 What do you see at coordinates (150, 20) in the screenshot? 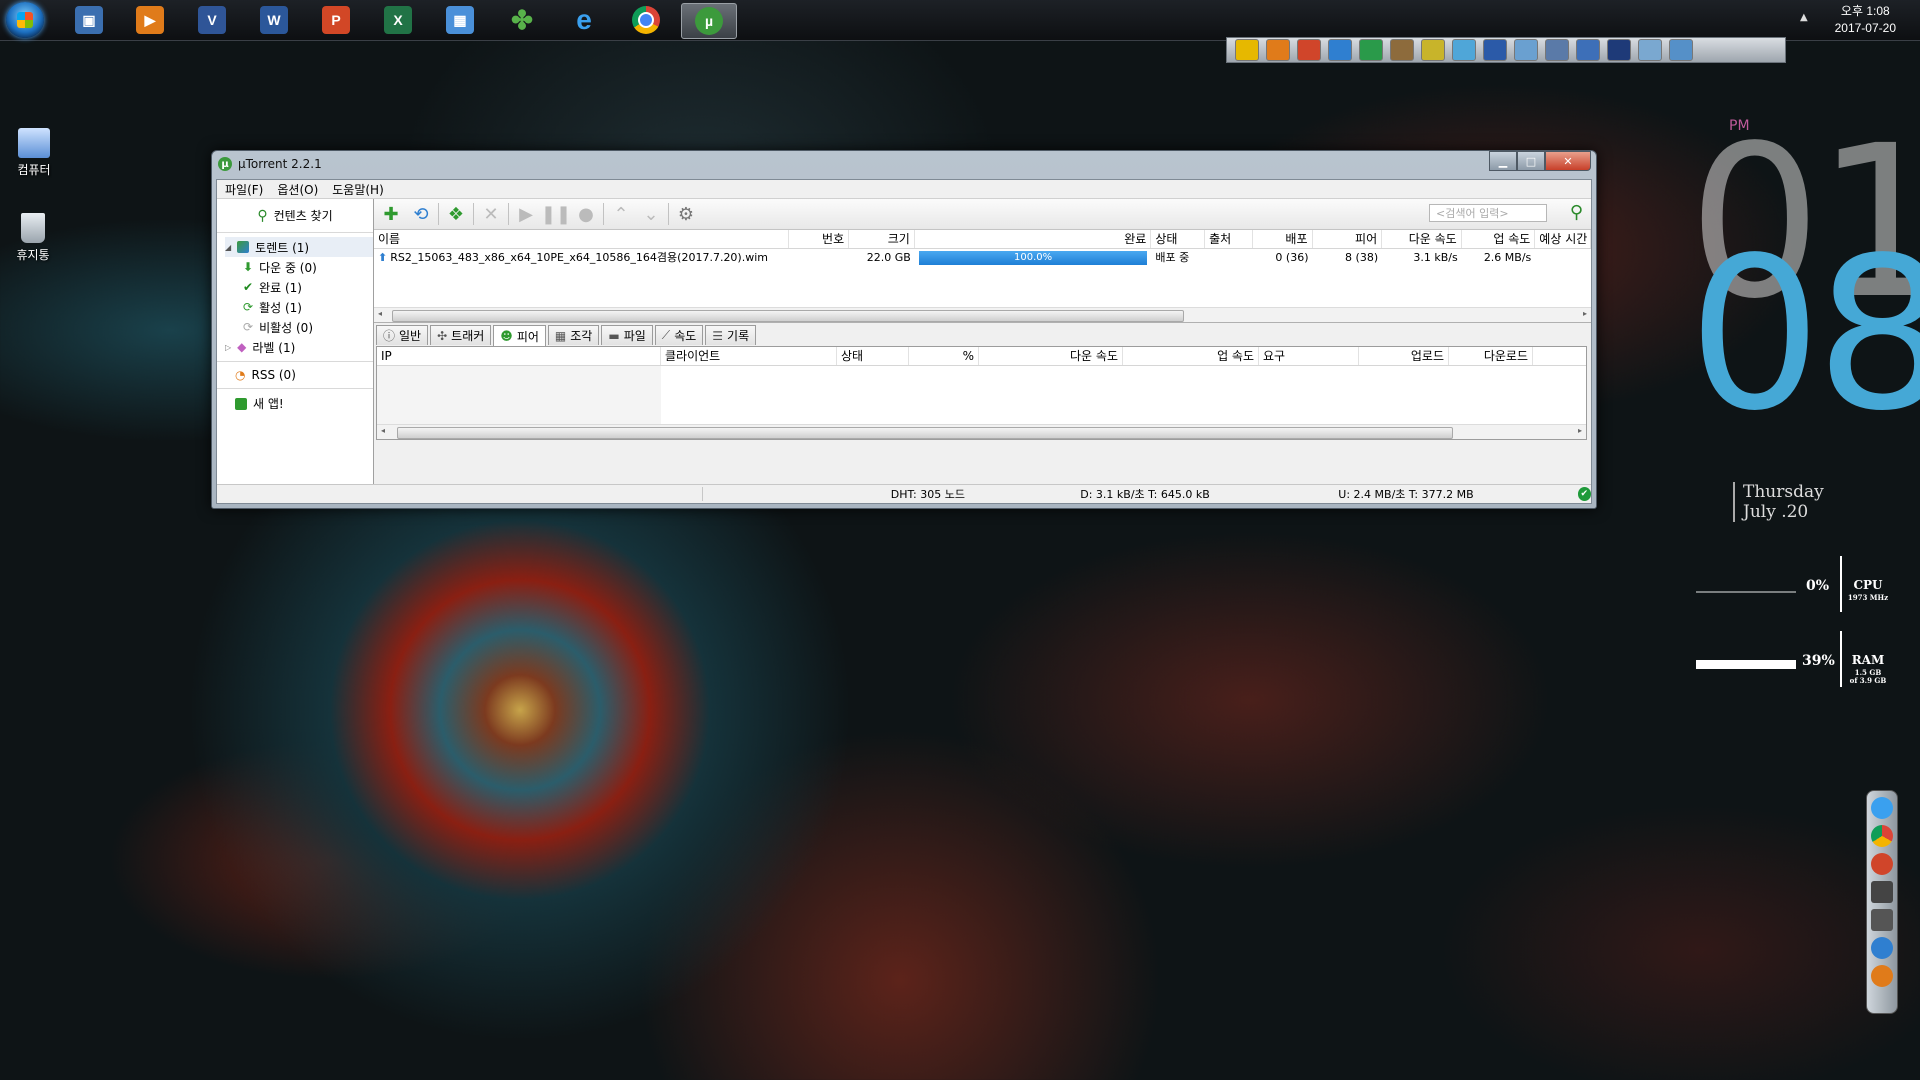
I see `media-player-taskbar-icon: ▶` at bounding box center [150, 20].